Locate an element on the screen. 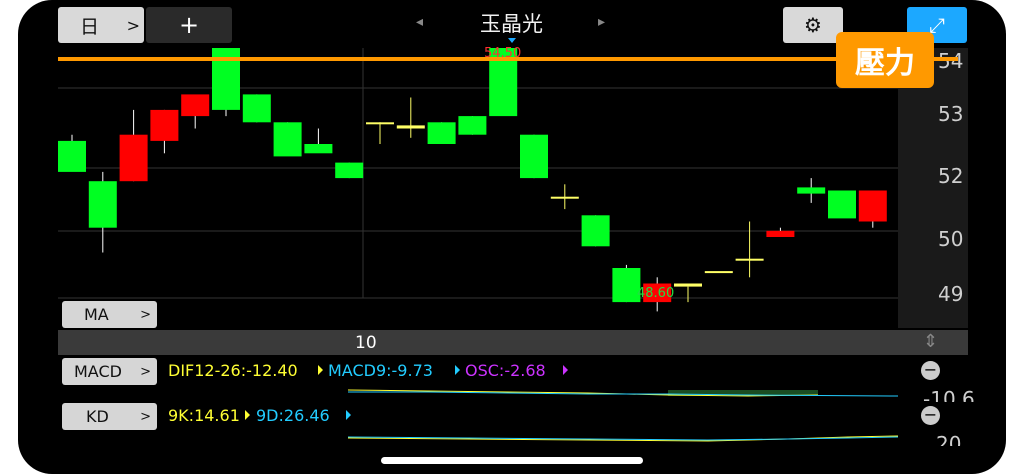 The image size is (1024, 474). minus-icon: − is located at coordinates (930, 369).